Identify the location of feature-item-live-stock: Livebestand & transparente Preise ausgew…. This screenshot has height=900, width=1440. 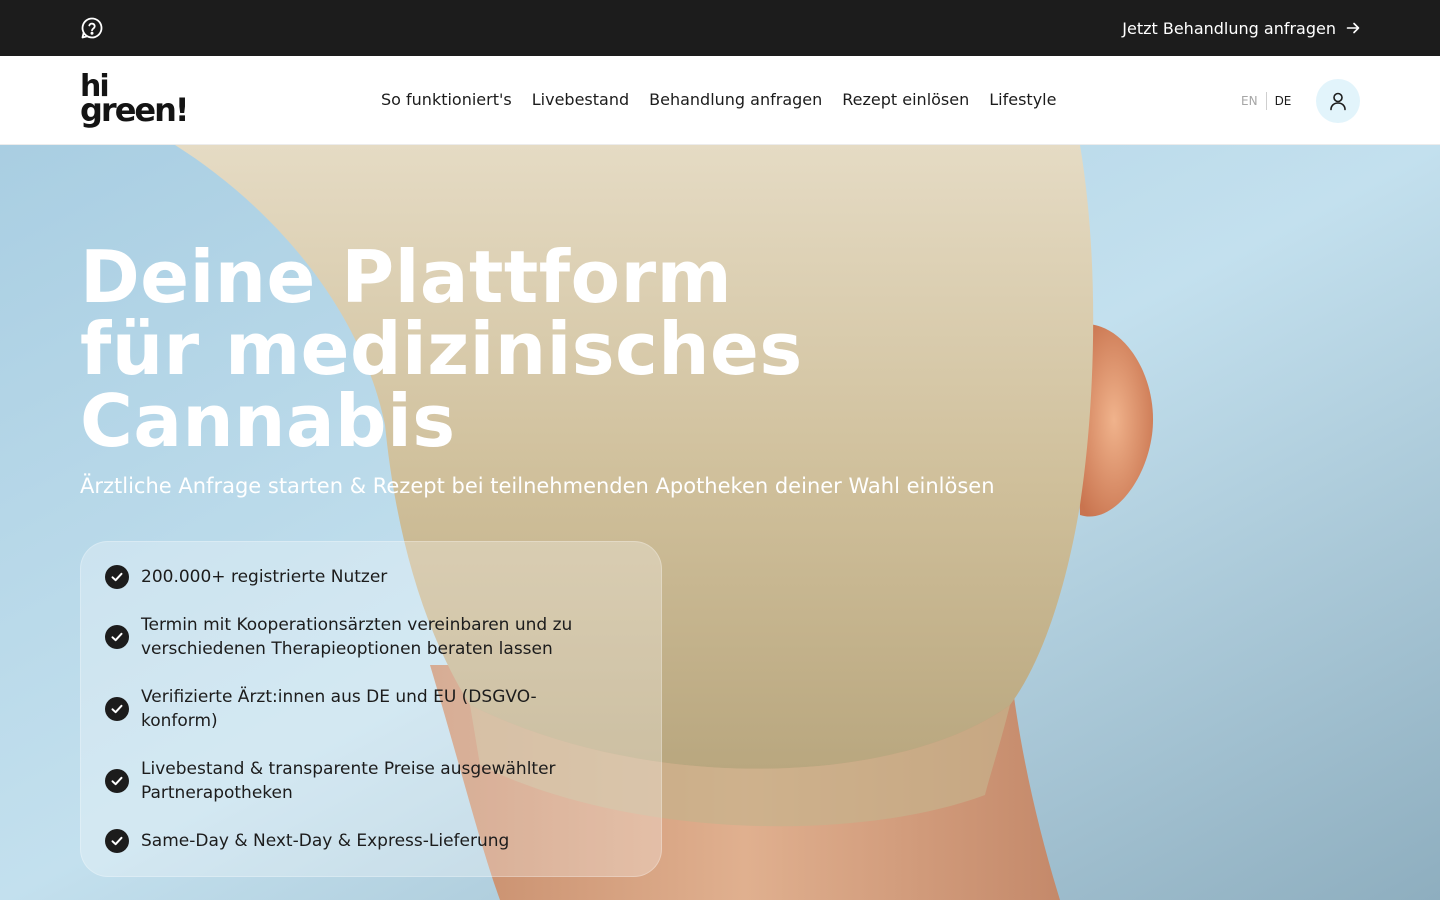
(358, 781).